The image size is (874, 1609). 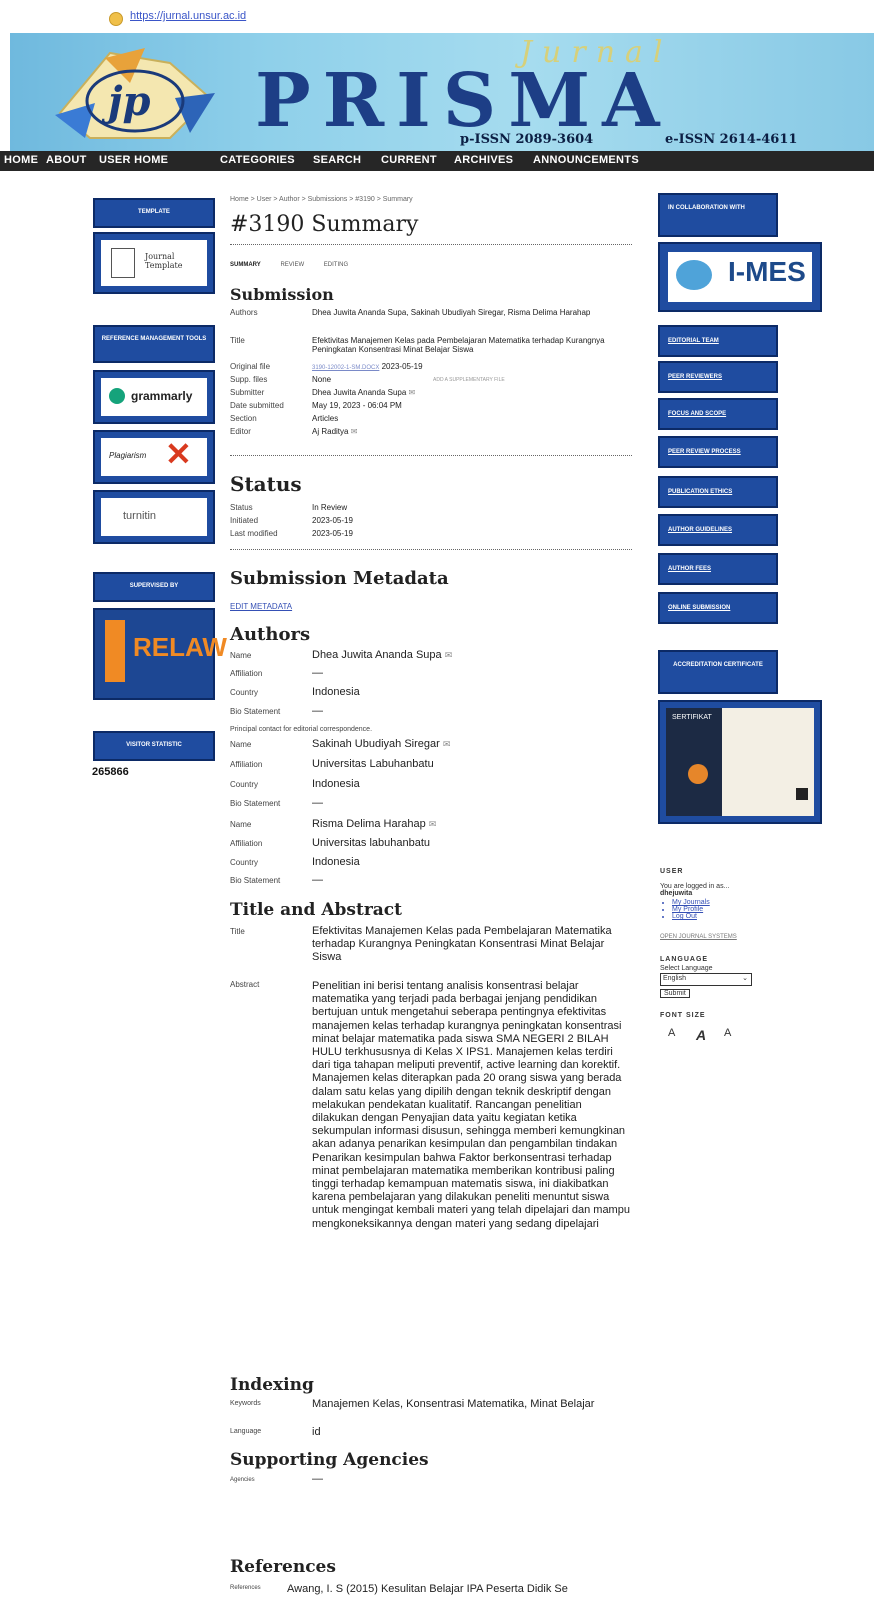 I want to click on link-author-guidelines: AUTHOR GUIDELINES, so click(x=718, y=530).